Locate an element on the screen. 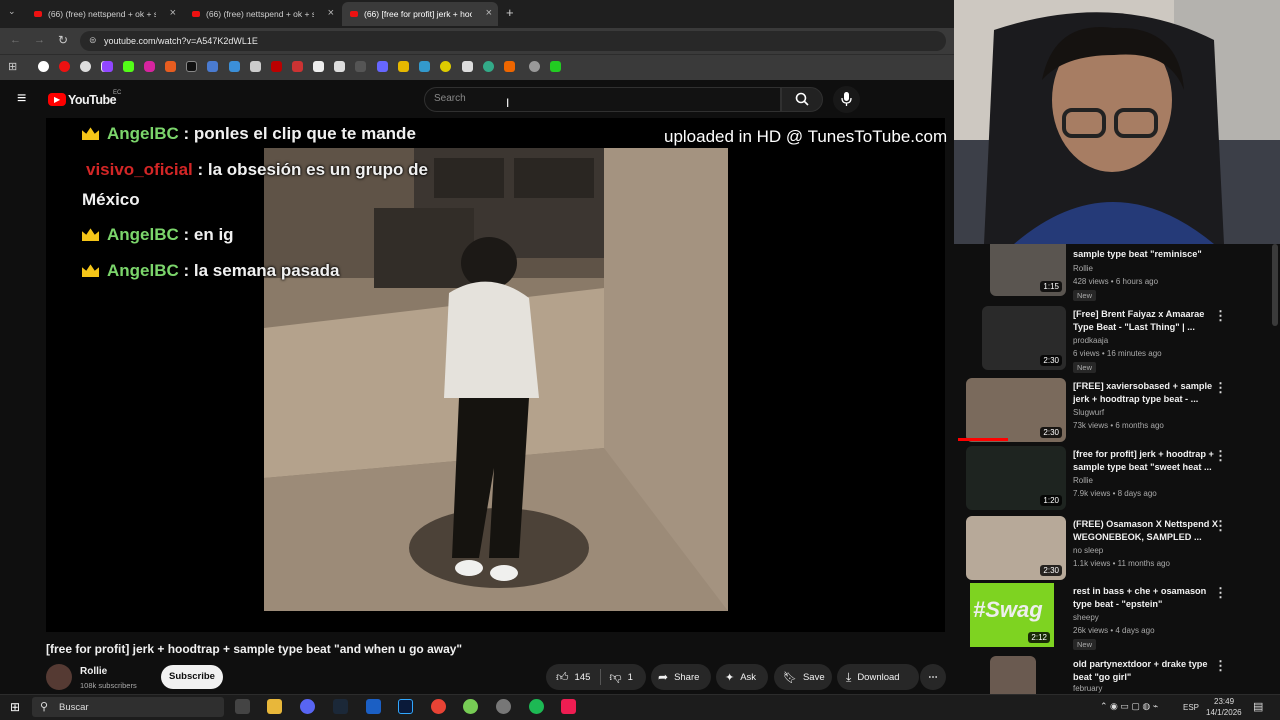  google-bookmark-icon is located at coordinates (43, 66).